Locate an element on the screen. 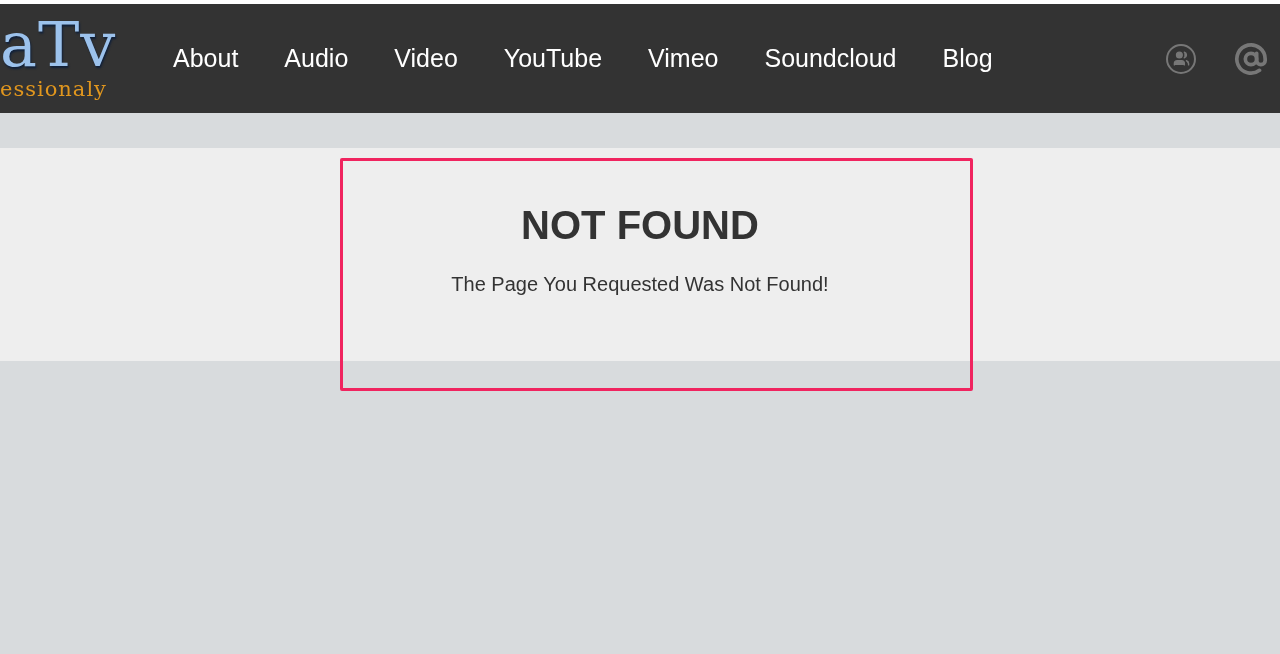 The width and height of the screenshot is (1280, 654). logo-tagline: essionaly is located at coordinates (53, 88).